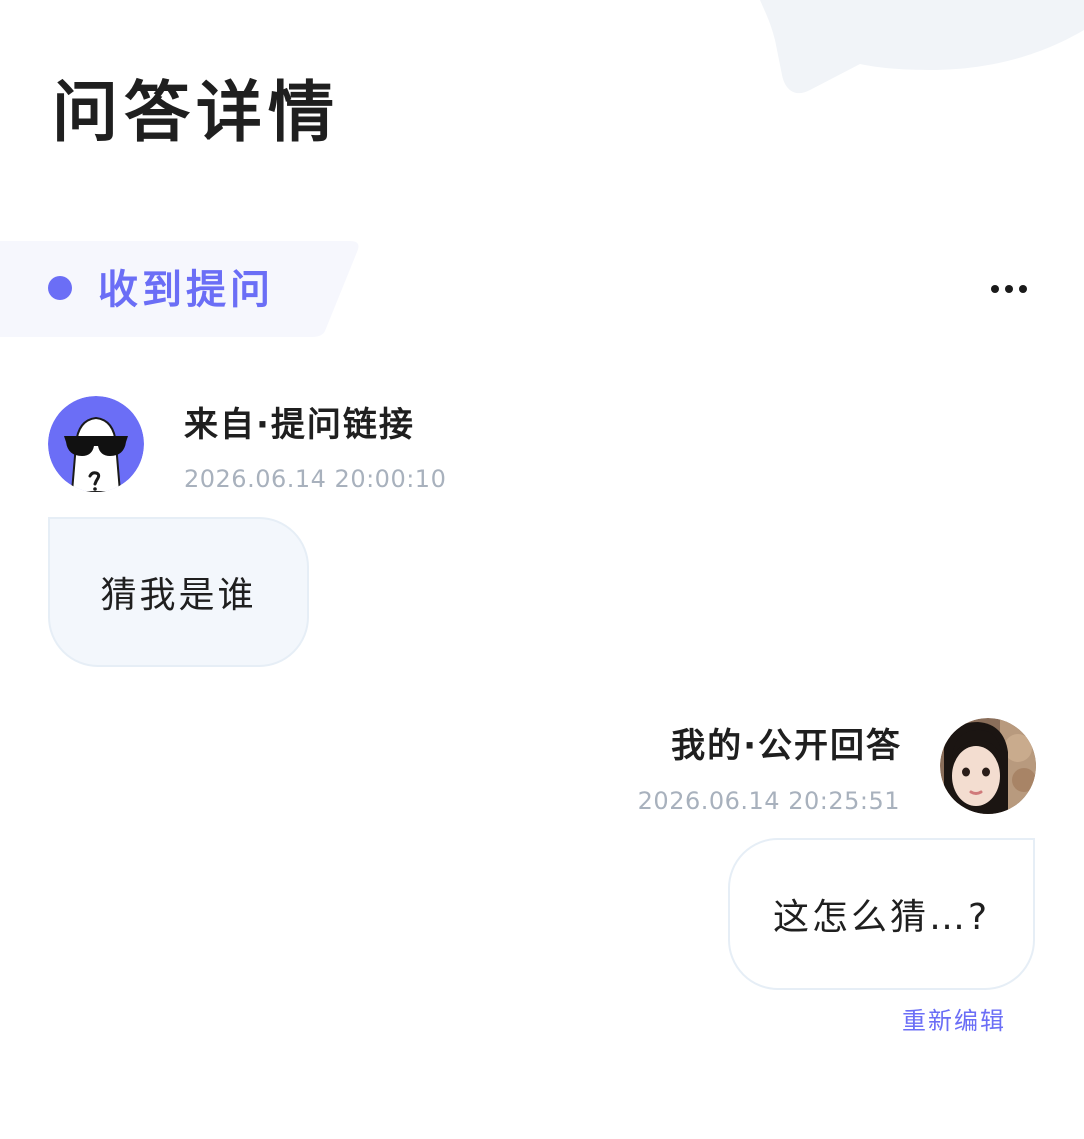 Image resolution: width=1084 pixels, height=1139 pixels. What do you see at coordinates (786, 746) in the screenshot?
I see `answer-source-label: 我的·公开回答` at bounding box center [786, 746].